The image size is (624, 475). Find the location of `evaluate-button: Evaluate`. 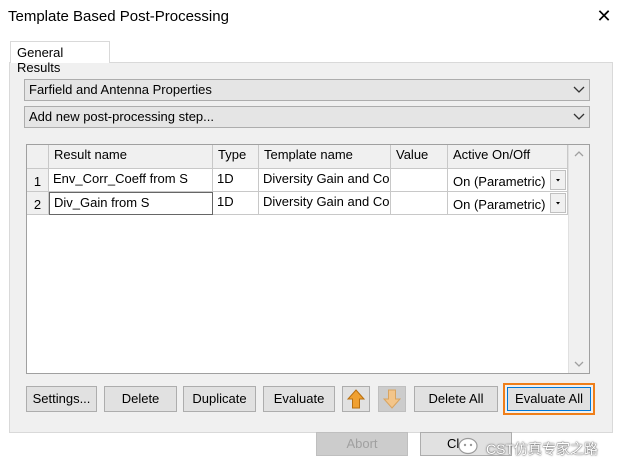

evaluate-button: Evaluate is located at coordinates (299, 399).